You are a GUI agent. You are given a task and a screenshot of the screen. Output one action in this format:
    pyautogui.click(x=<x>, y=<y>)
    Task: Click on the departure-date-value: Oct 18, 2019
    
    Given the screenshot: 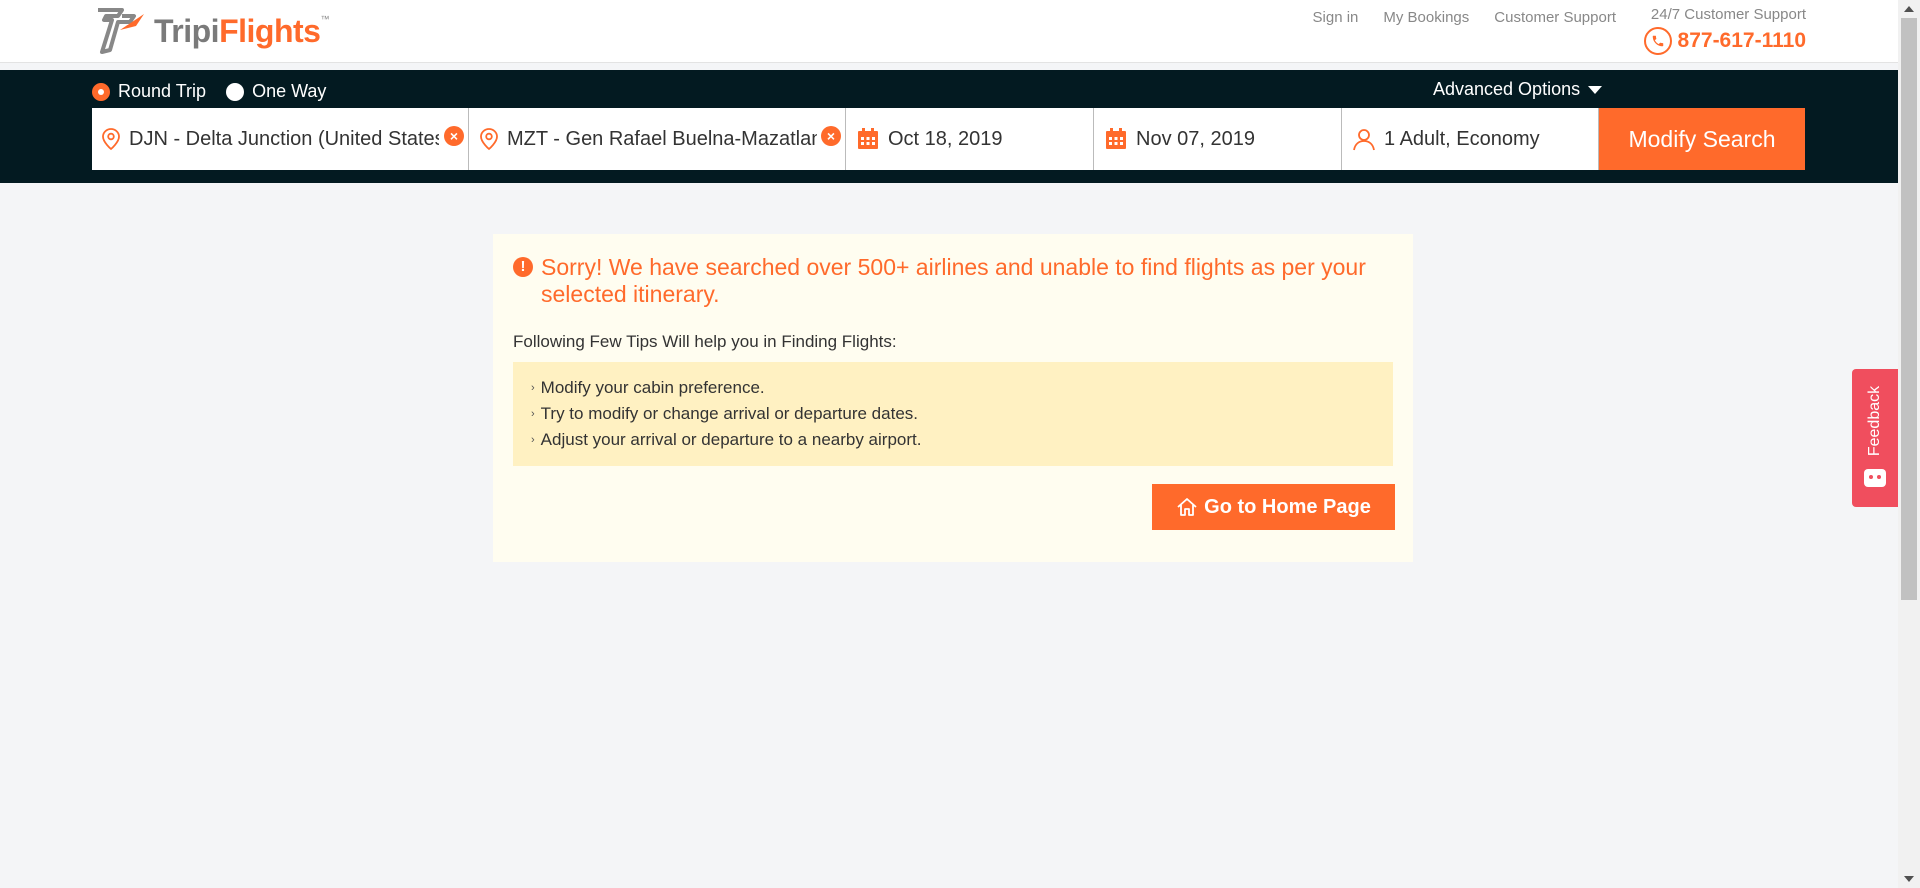 What is the action you would take?
    pyautogui.click(x=945, y=138)
    